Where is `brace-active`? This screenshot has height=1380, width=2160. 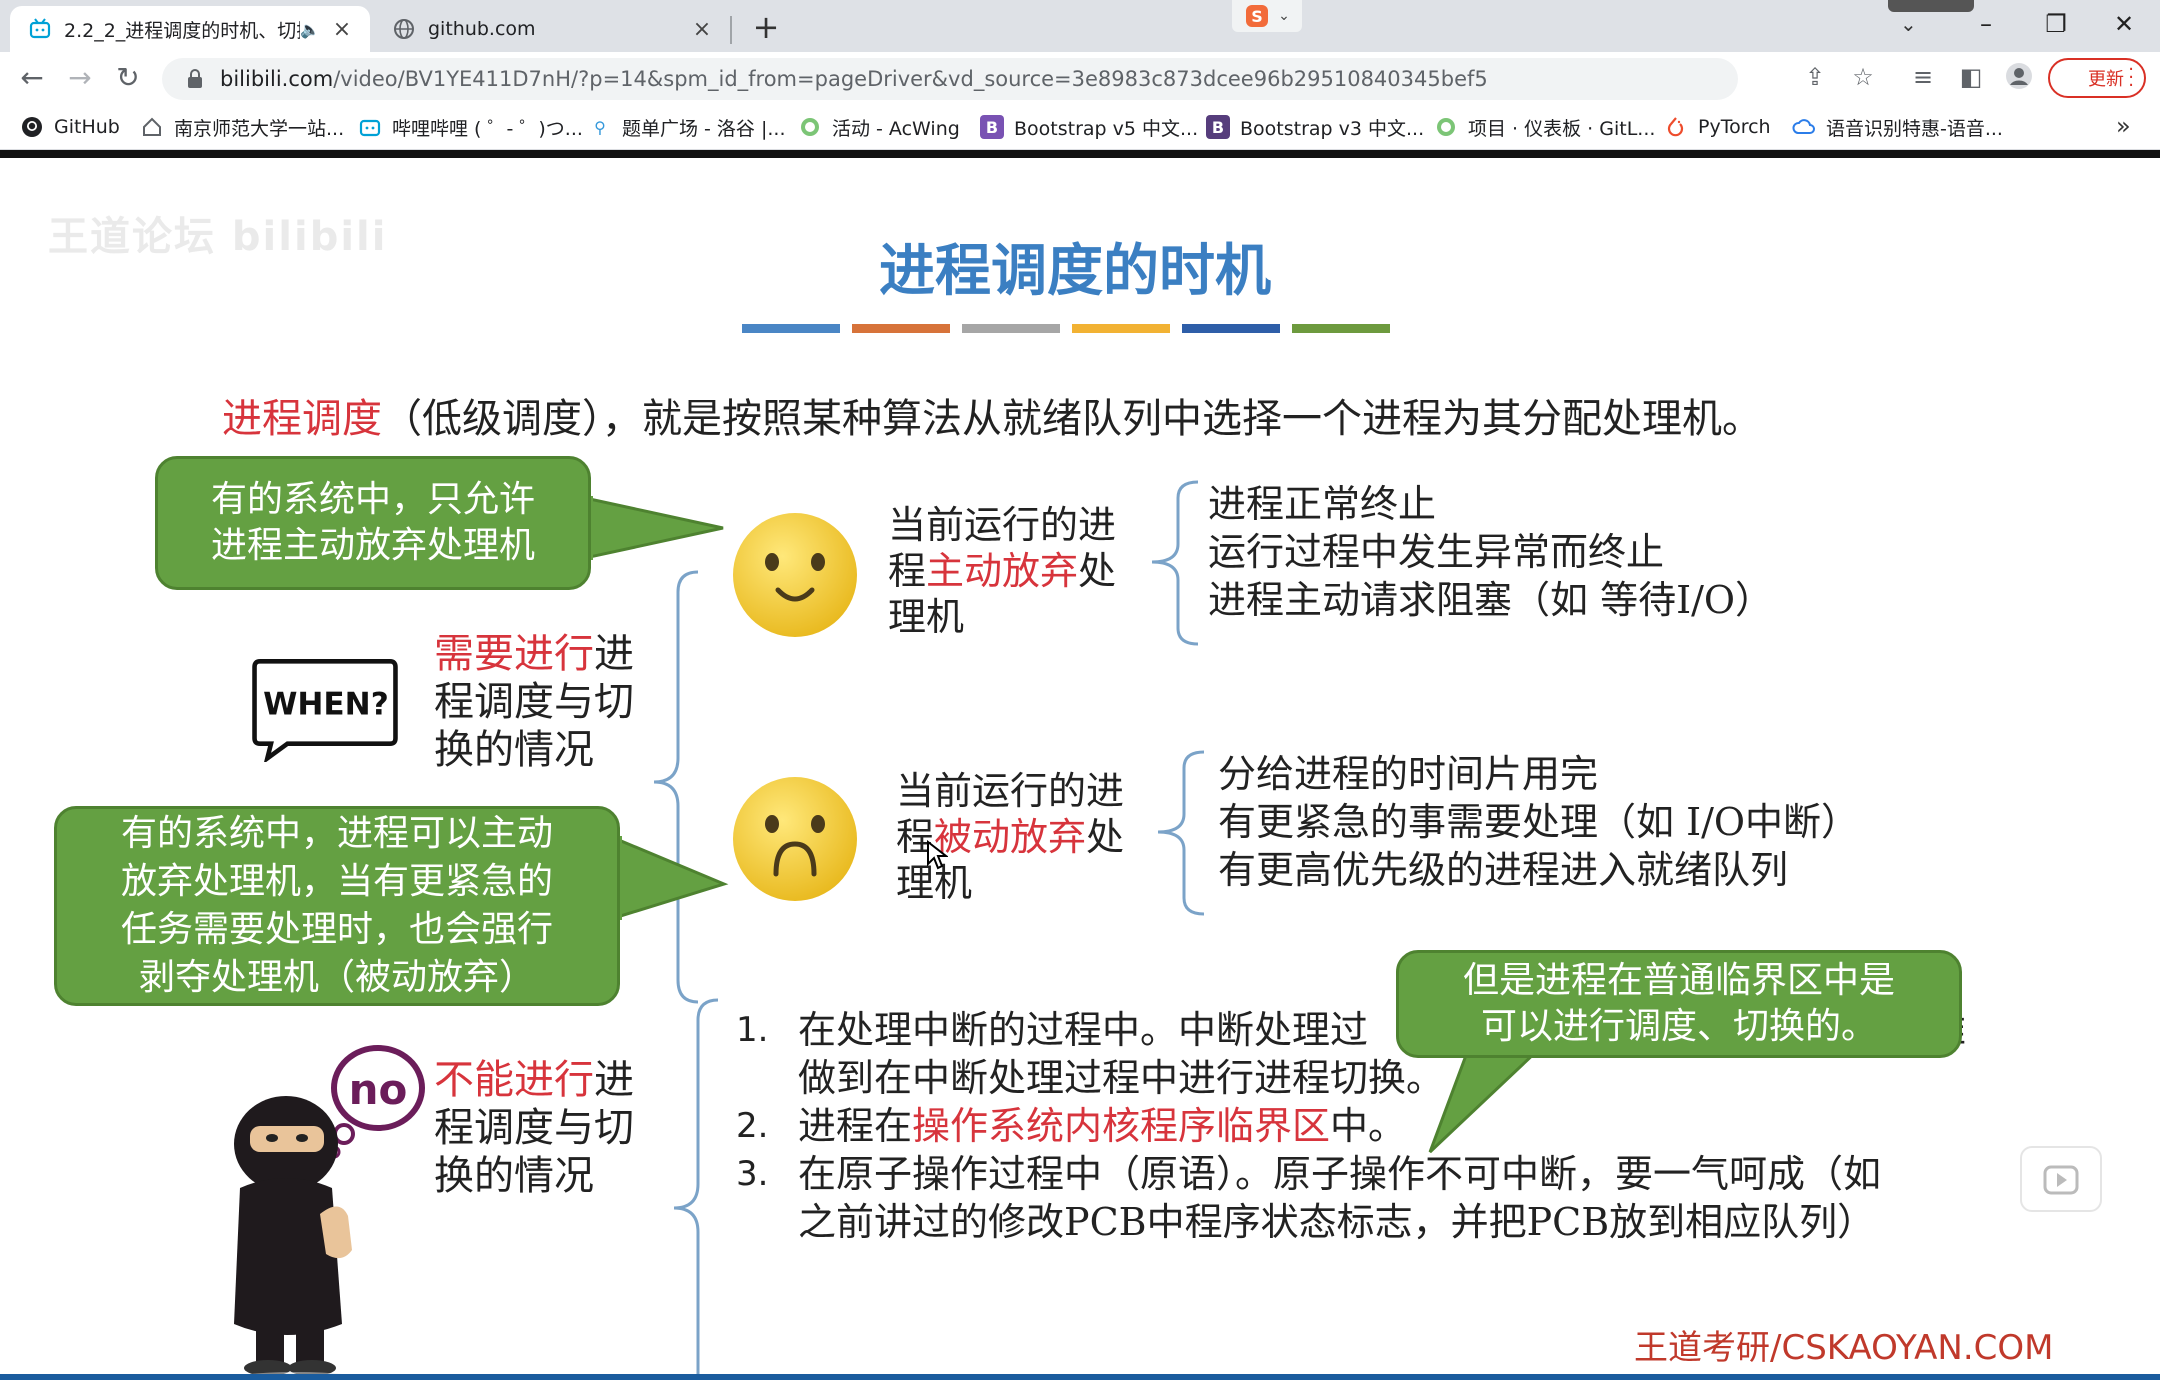
brace-active is located at coordinates (1175, 563).